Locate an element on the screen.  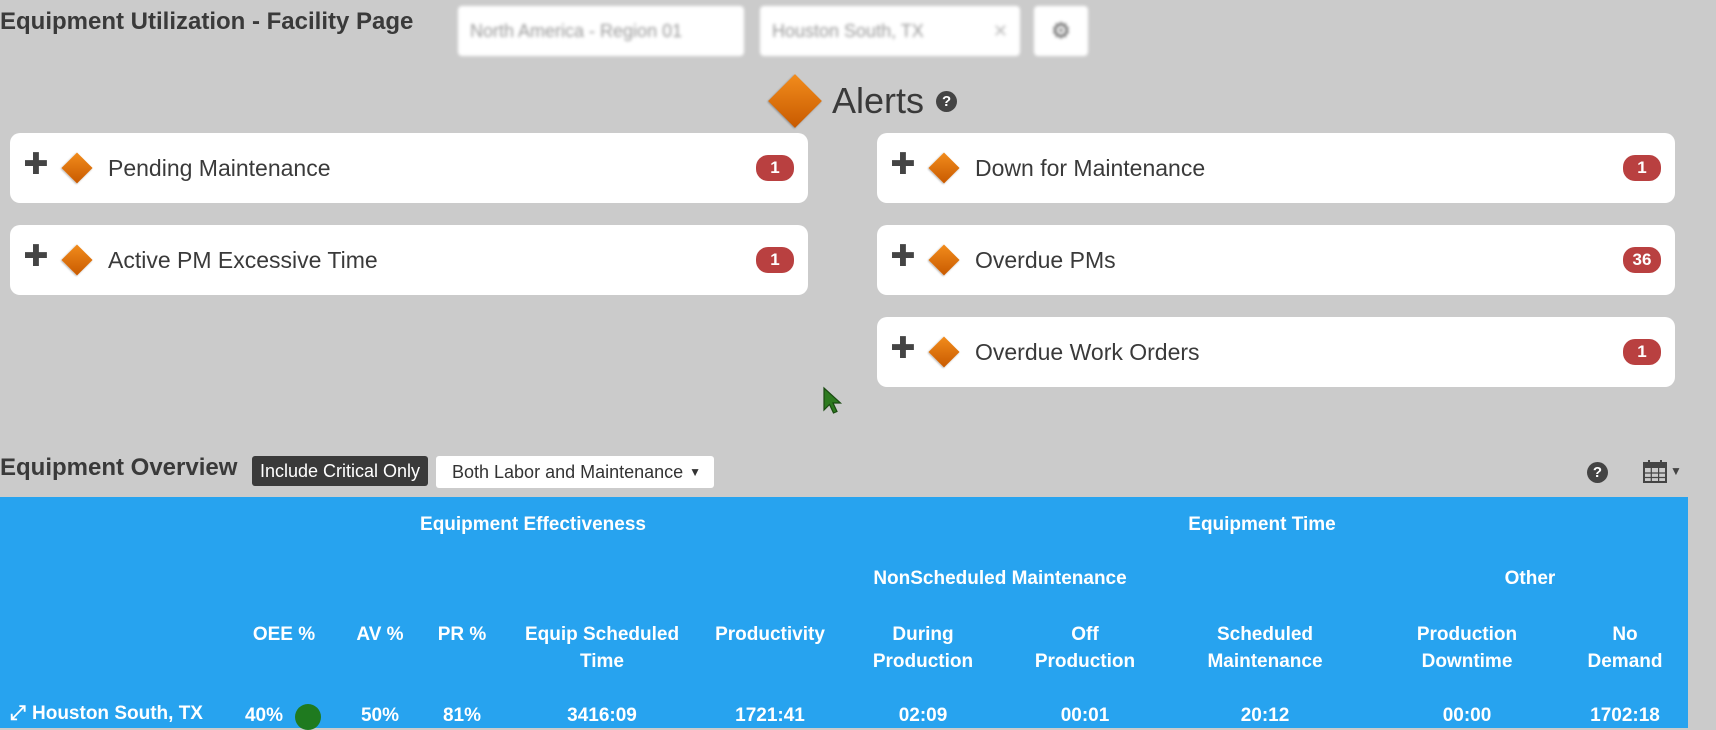
cell-no-demand: 1702:18 is located at coordinates (1625, 715).